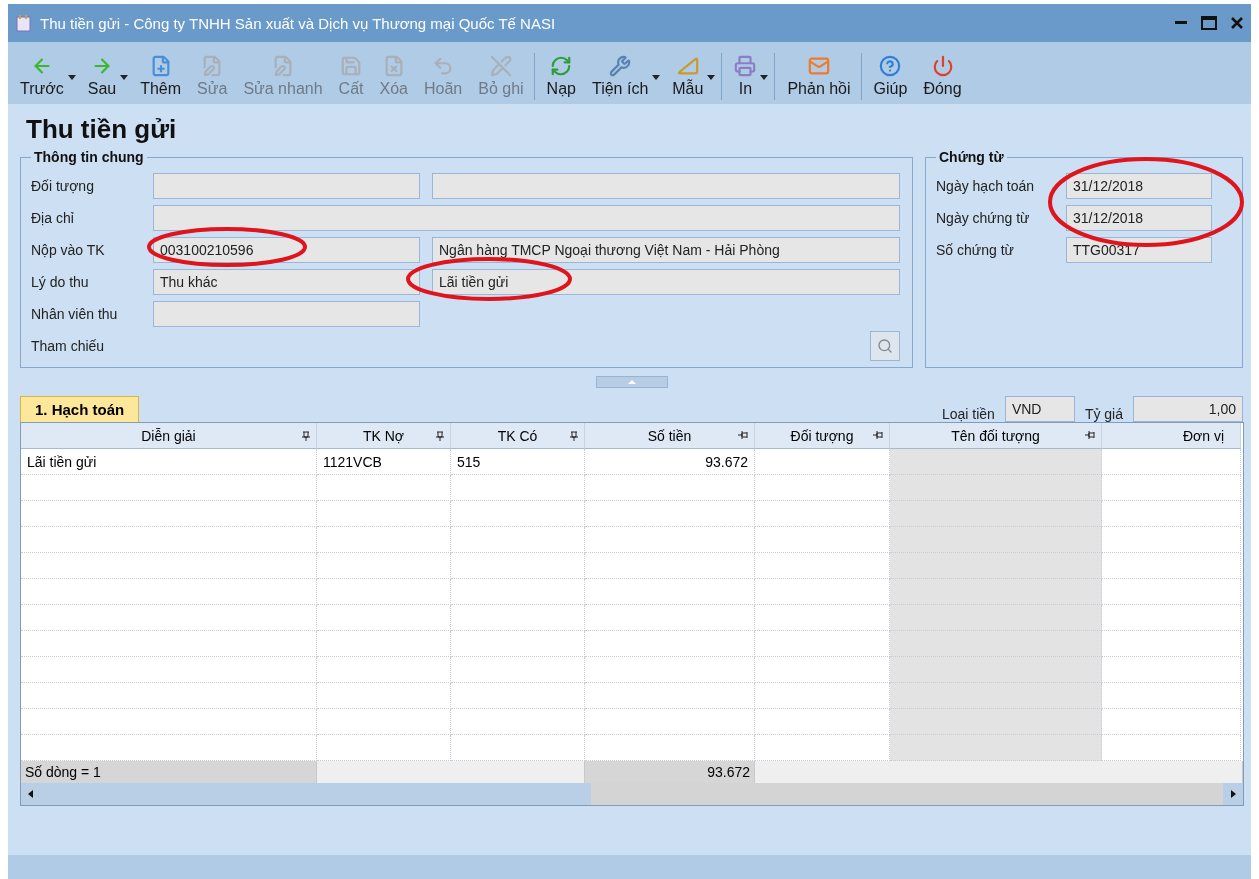  What do you see at coordinates (1181, 23) in the screenshot?
I see `minimize-icon` at bounding box center [1181, 23].